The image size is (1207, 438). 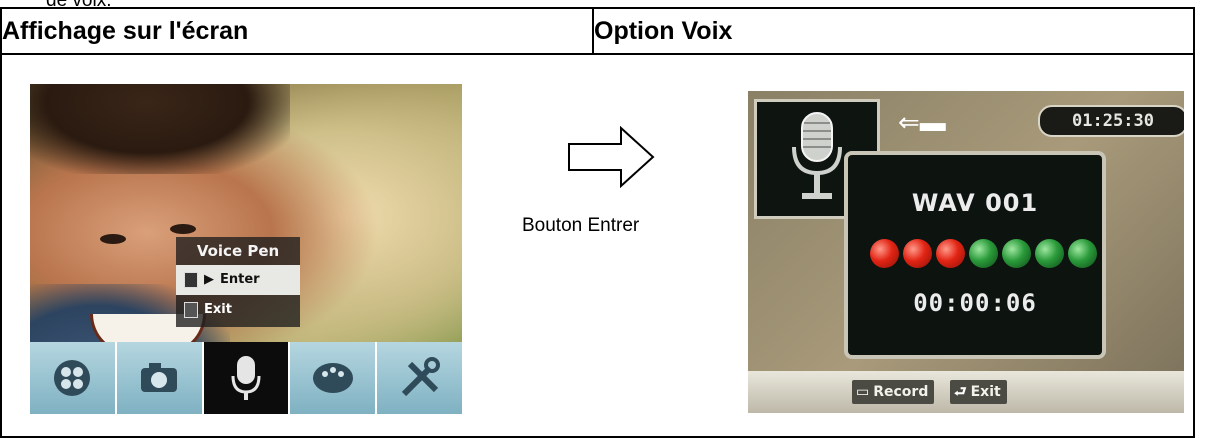 I want to click on record-label: Record, so click(x=901, y=392).